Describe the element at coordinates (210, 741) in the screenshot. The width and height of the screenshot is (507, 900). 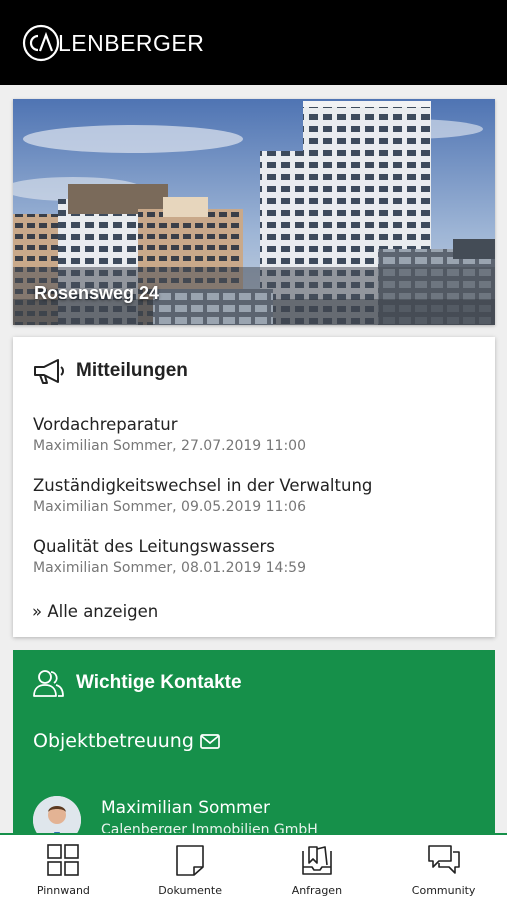
I see `envelope-icon` at that location.